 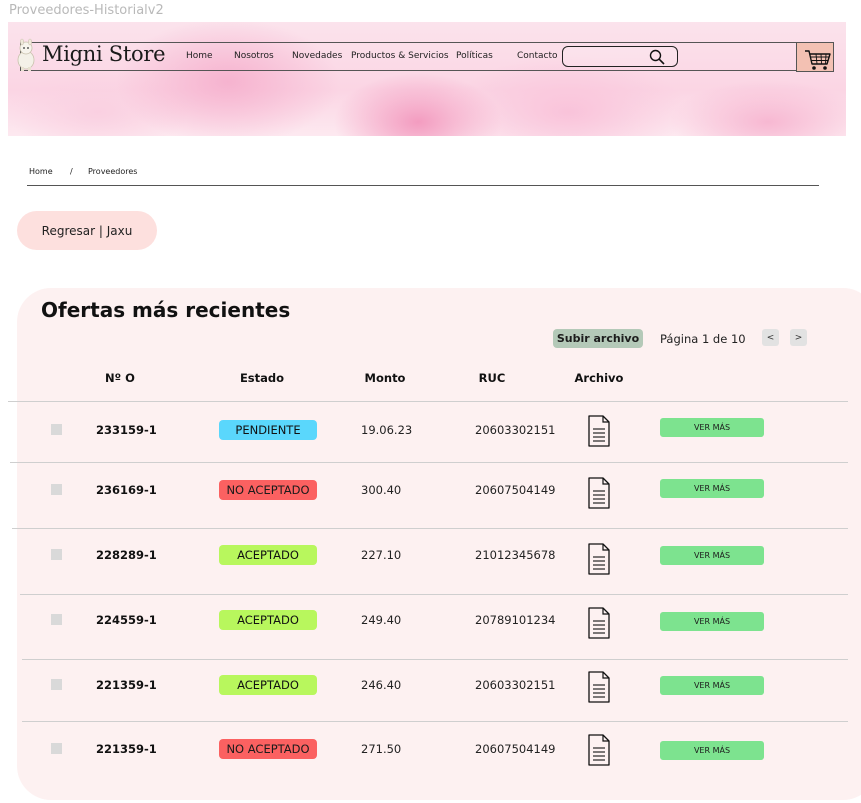 I want to click on upload-file-button: Subir archivo, so click(x=598, y=338).